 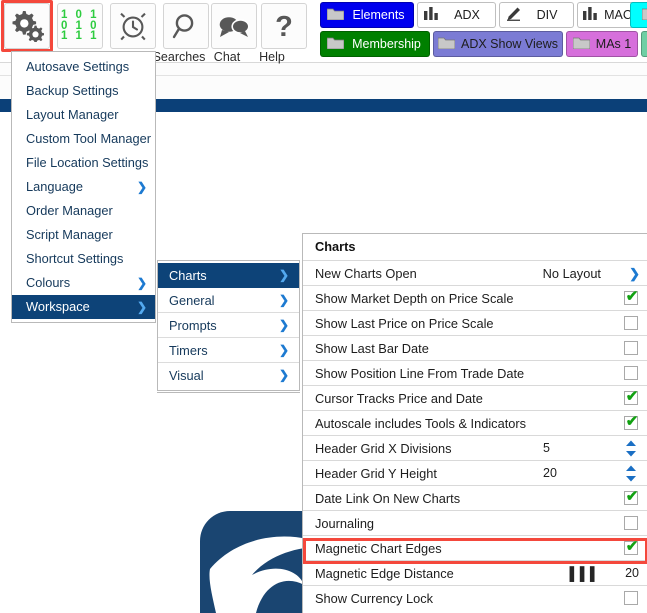 I want to click on help-button: ?, so click(x=284, y=26).